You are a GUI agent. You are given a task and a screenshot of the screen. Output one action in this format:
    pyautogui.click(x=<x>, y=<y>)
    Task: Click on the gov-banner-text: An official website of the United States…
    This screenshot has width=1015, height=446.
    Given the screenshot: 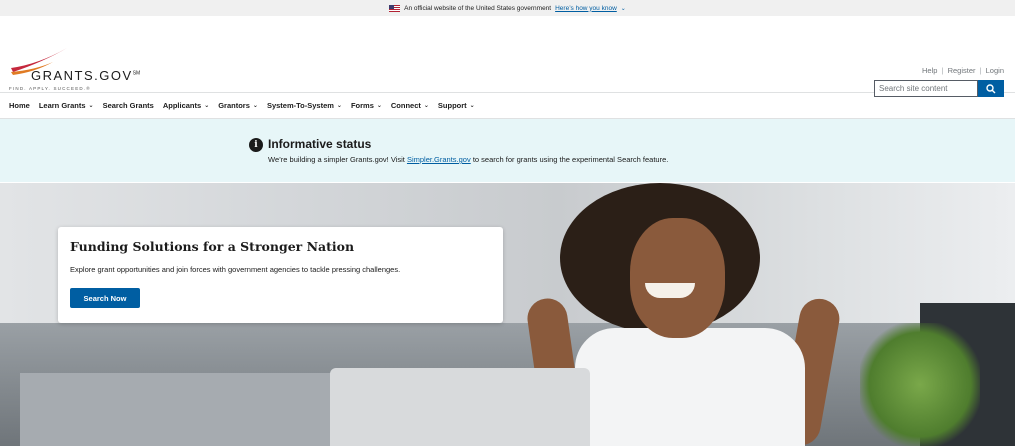 What is the action you would take?
    pyautogui.click(x=478, y=8)
    